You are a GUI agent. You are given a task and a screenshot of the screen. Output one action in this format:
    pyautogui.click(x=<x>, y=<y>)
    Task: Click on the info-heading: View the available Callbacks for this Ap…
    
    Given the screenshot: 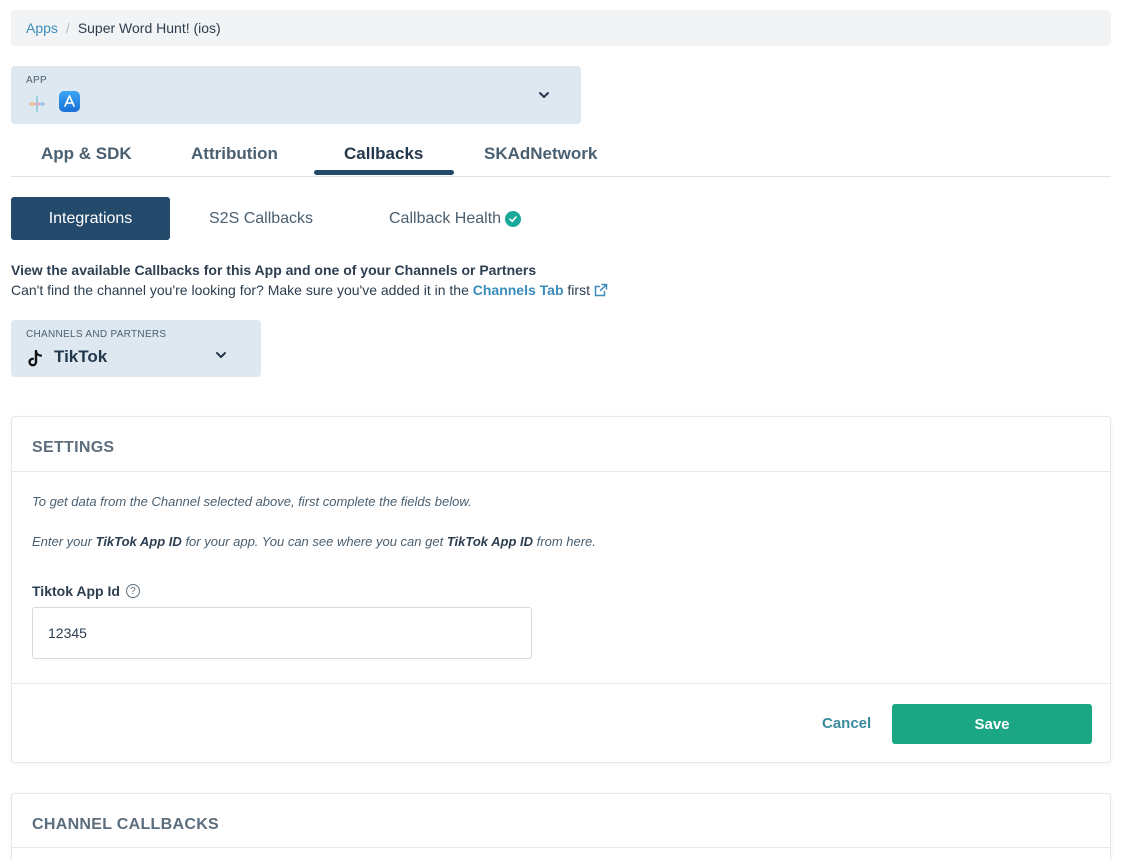 What is the action you would take?
    pyautogui.click(x=274, y=270)
    